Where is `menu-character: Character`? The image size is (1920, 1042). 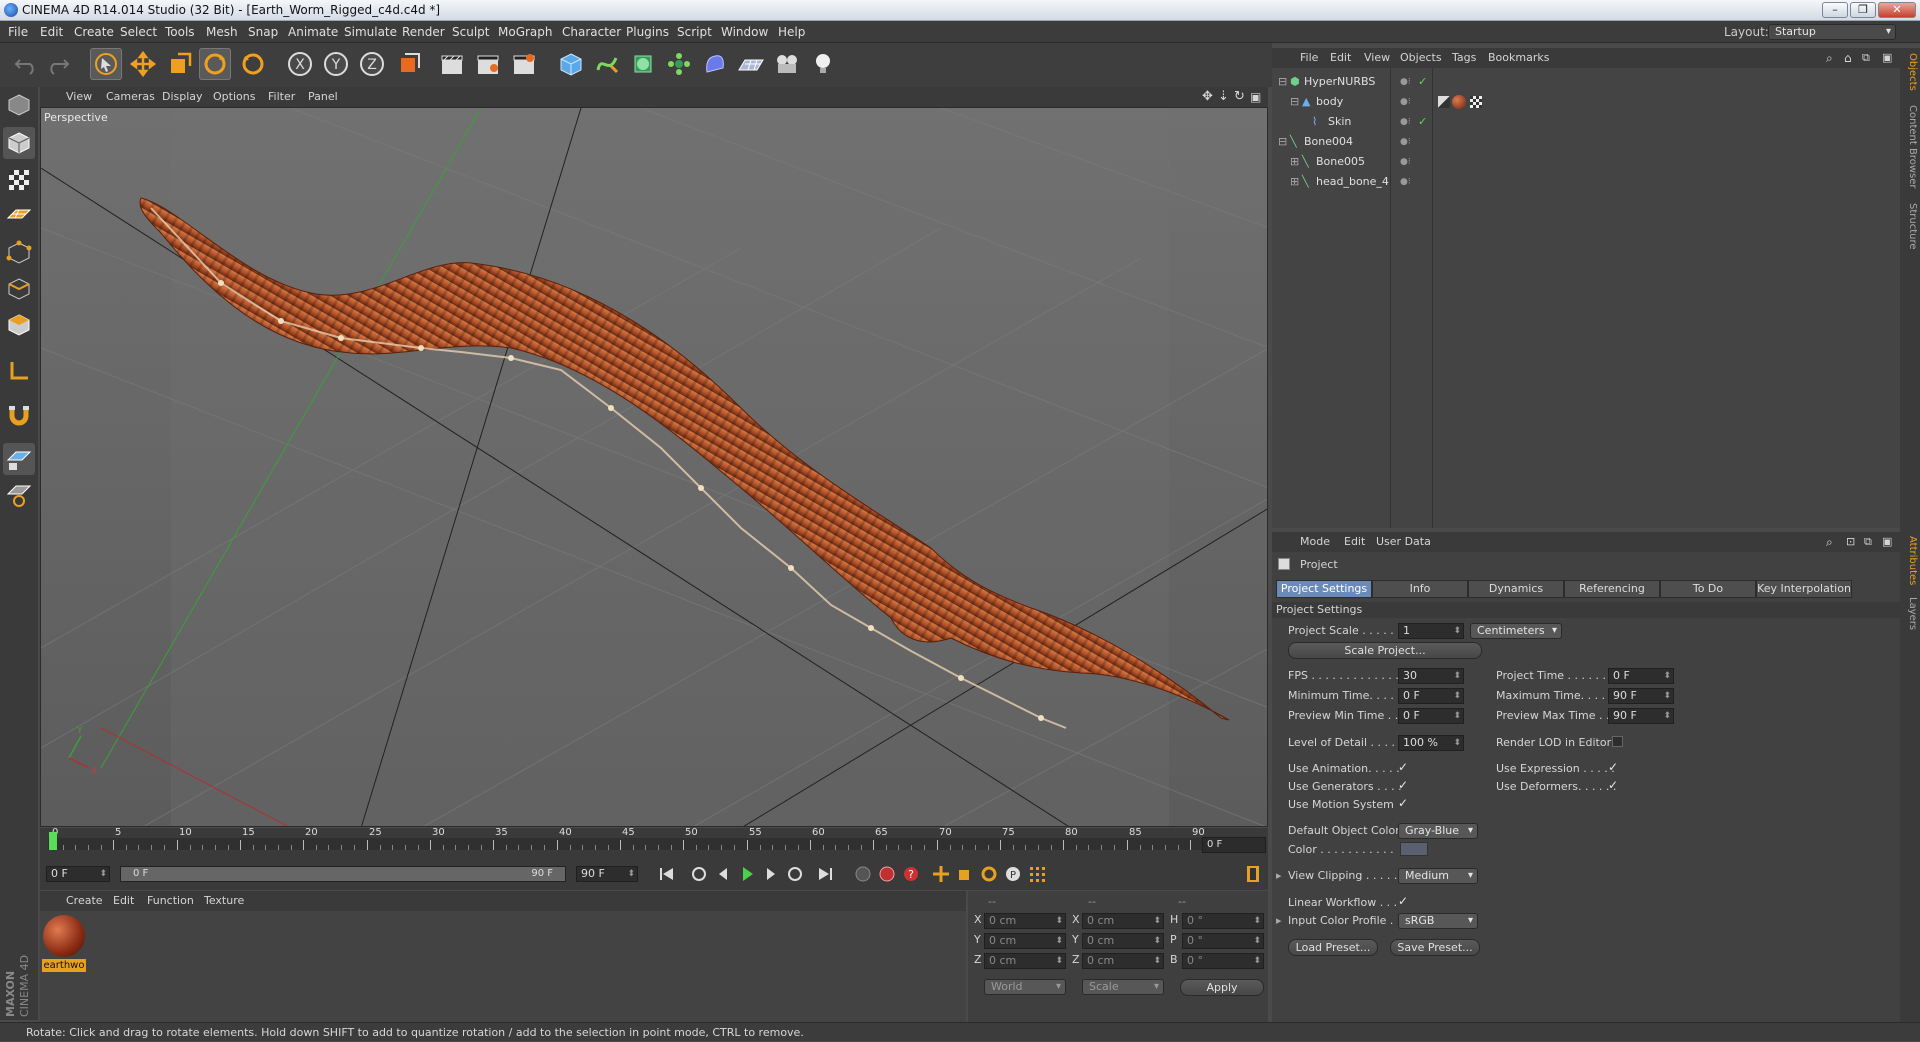
menu-character: Character is located at coordinates (591, 32).